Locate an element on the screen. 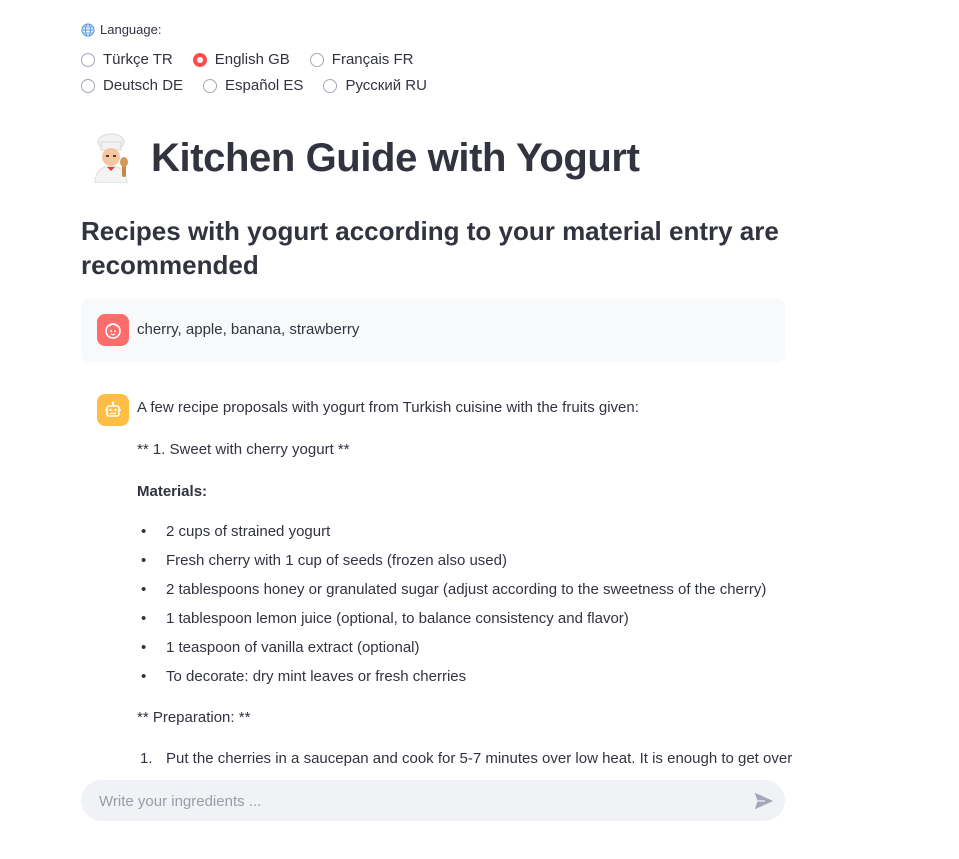 This screenshot has width=959, height=859. radio-label: English GB is located at coordinates (252, 59).